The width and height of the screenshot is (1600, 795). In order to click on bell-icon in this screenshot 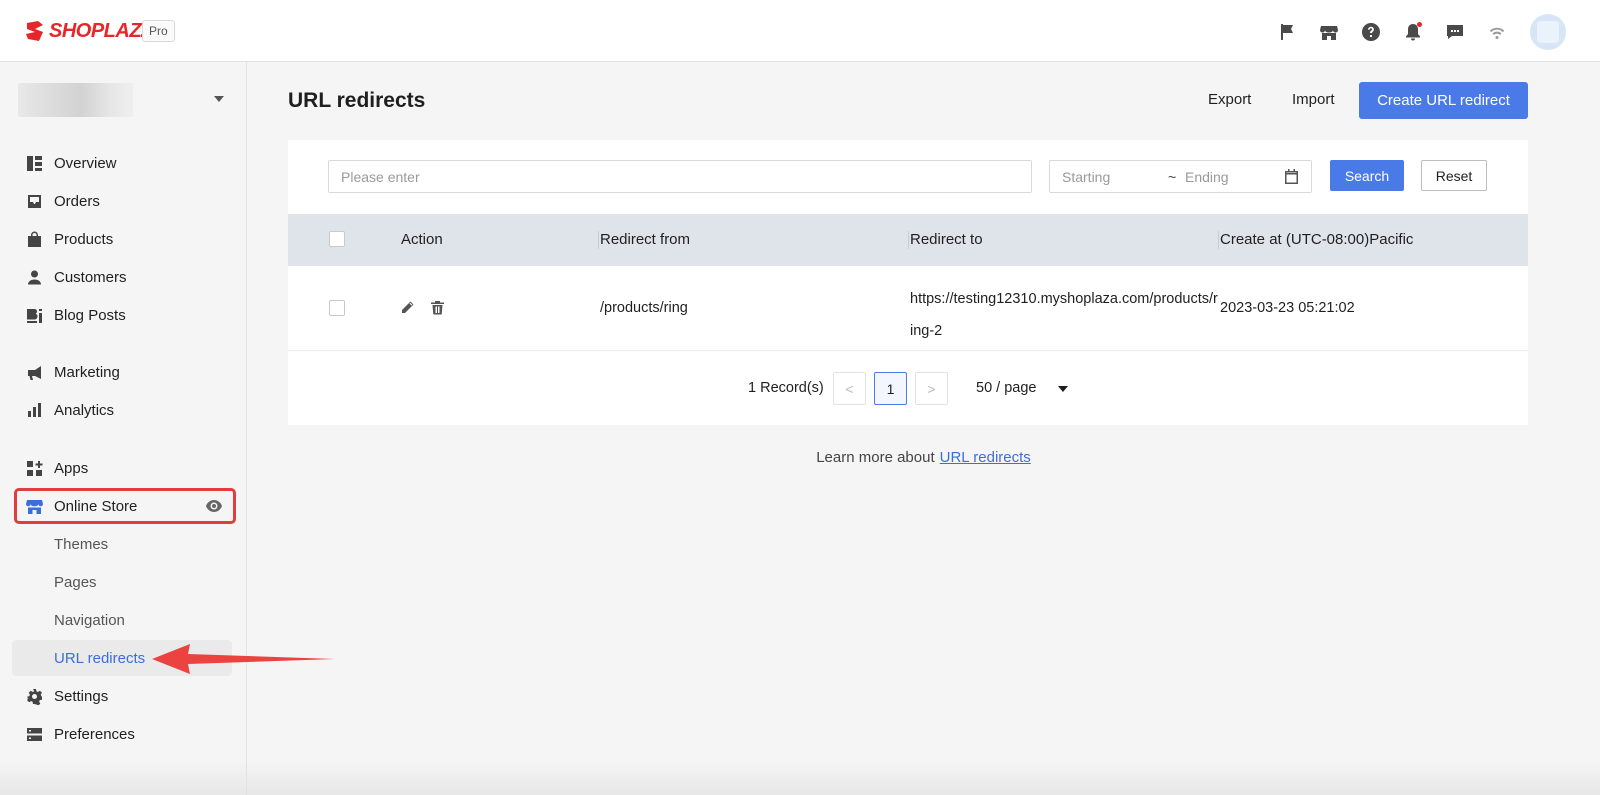, I will do `click(1413, 32)`.